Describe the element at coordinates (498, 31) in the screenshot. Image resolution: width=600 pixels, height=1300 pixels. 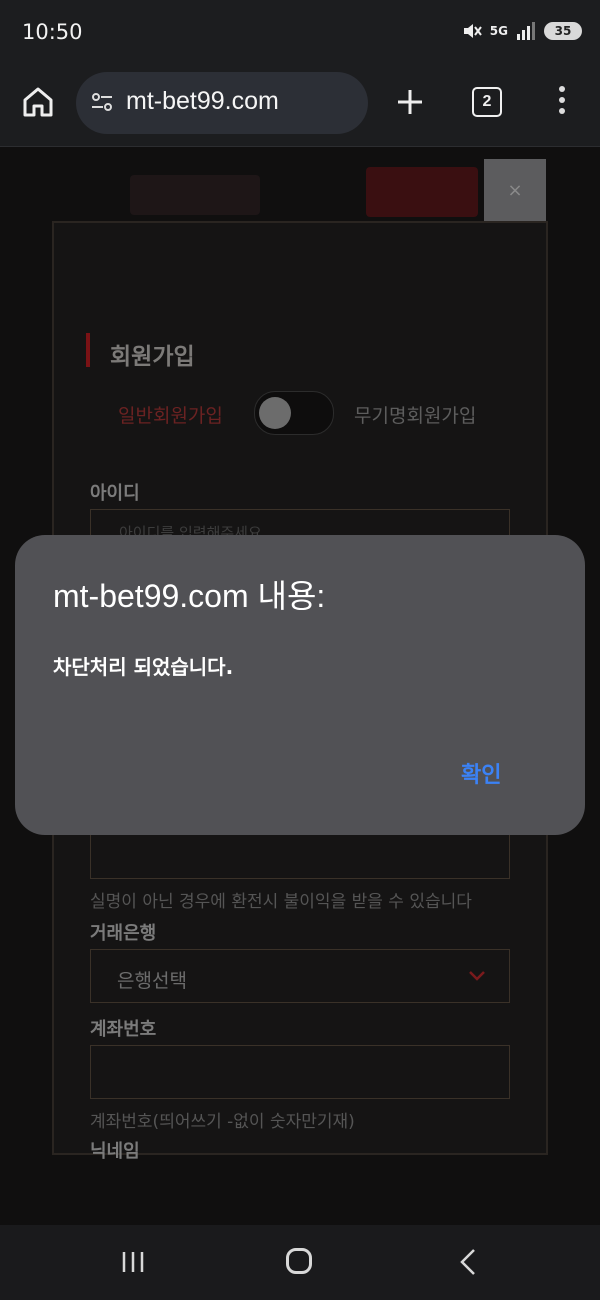
I see `network-label: 5G` at that location.